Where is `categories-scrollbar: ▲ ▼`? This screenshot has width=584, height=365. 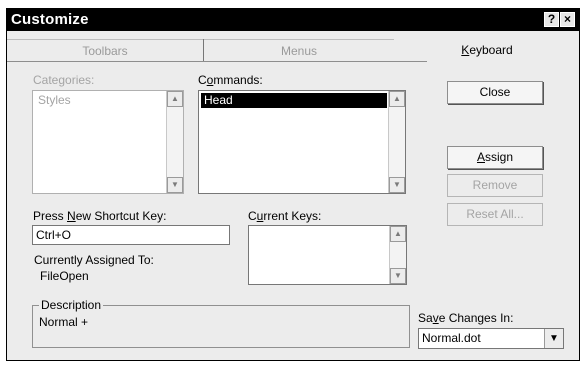
categories-scrollbar: ▲ ▼ is located at coordinates (174, 142).